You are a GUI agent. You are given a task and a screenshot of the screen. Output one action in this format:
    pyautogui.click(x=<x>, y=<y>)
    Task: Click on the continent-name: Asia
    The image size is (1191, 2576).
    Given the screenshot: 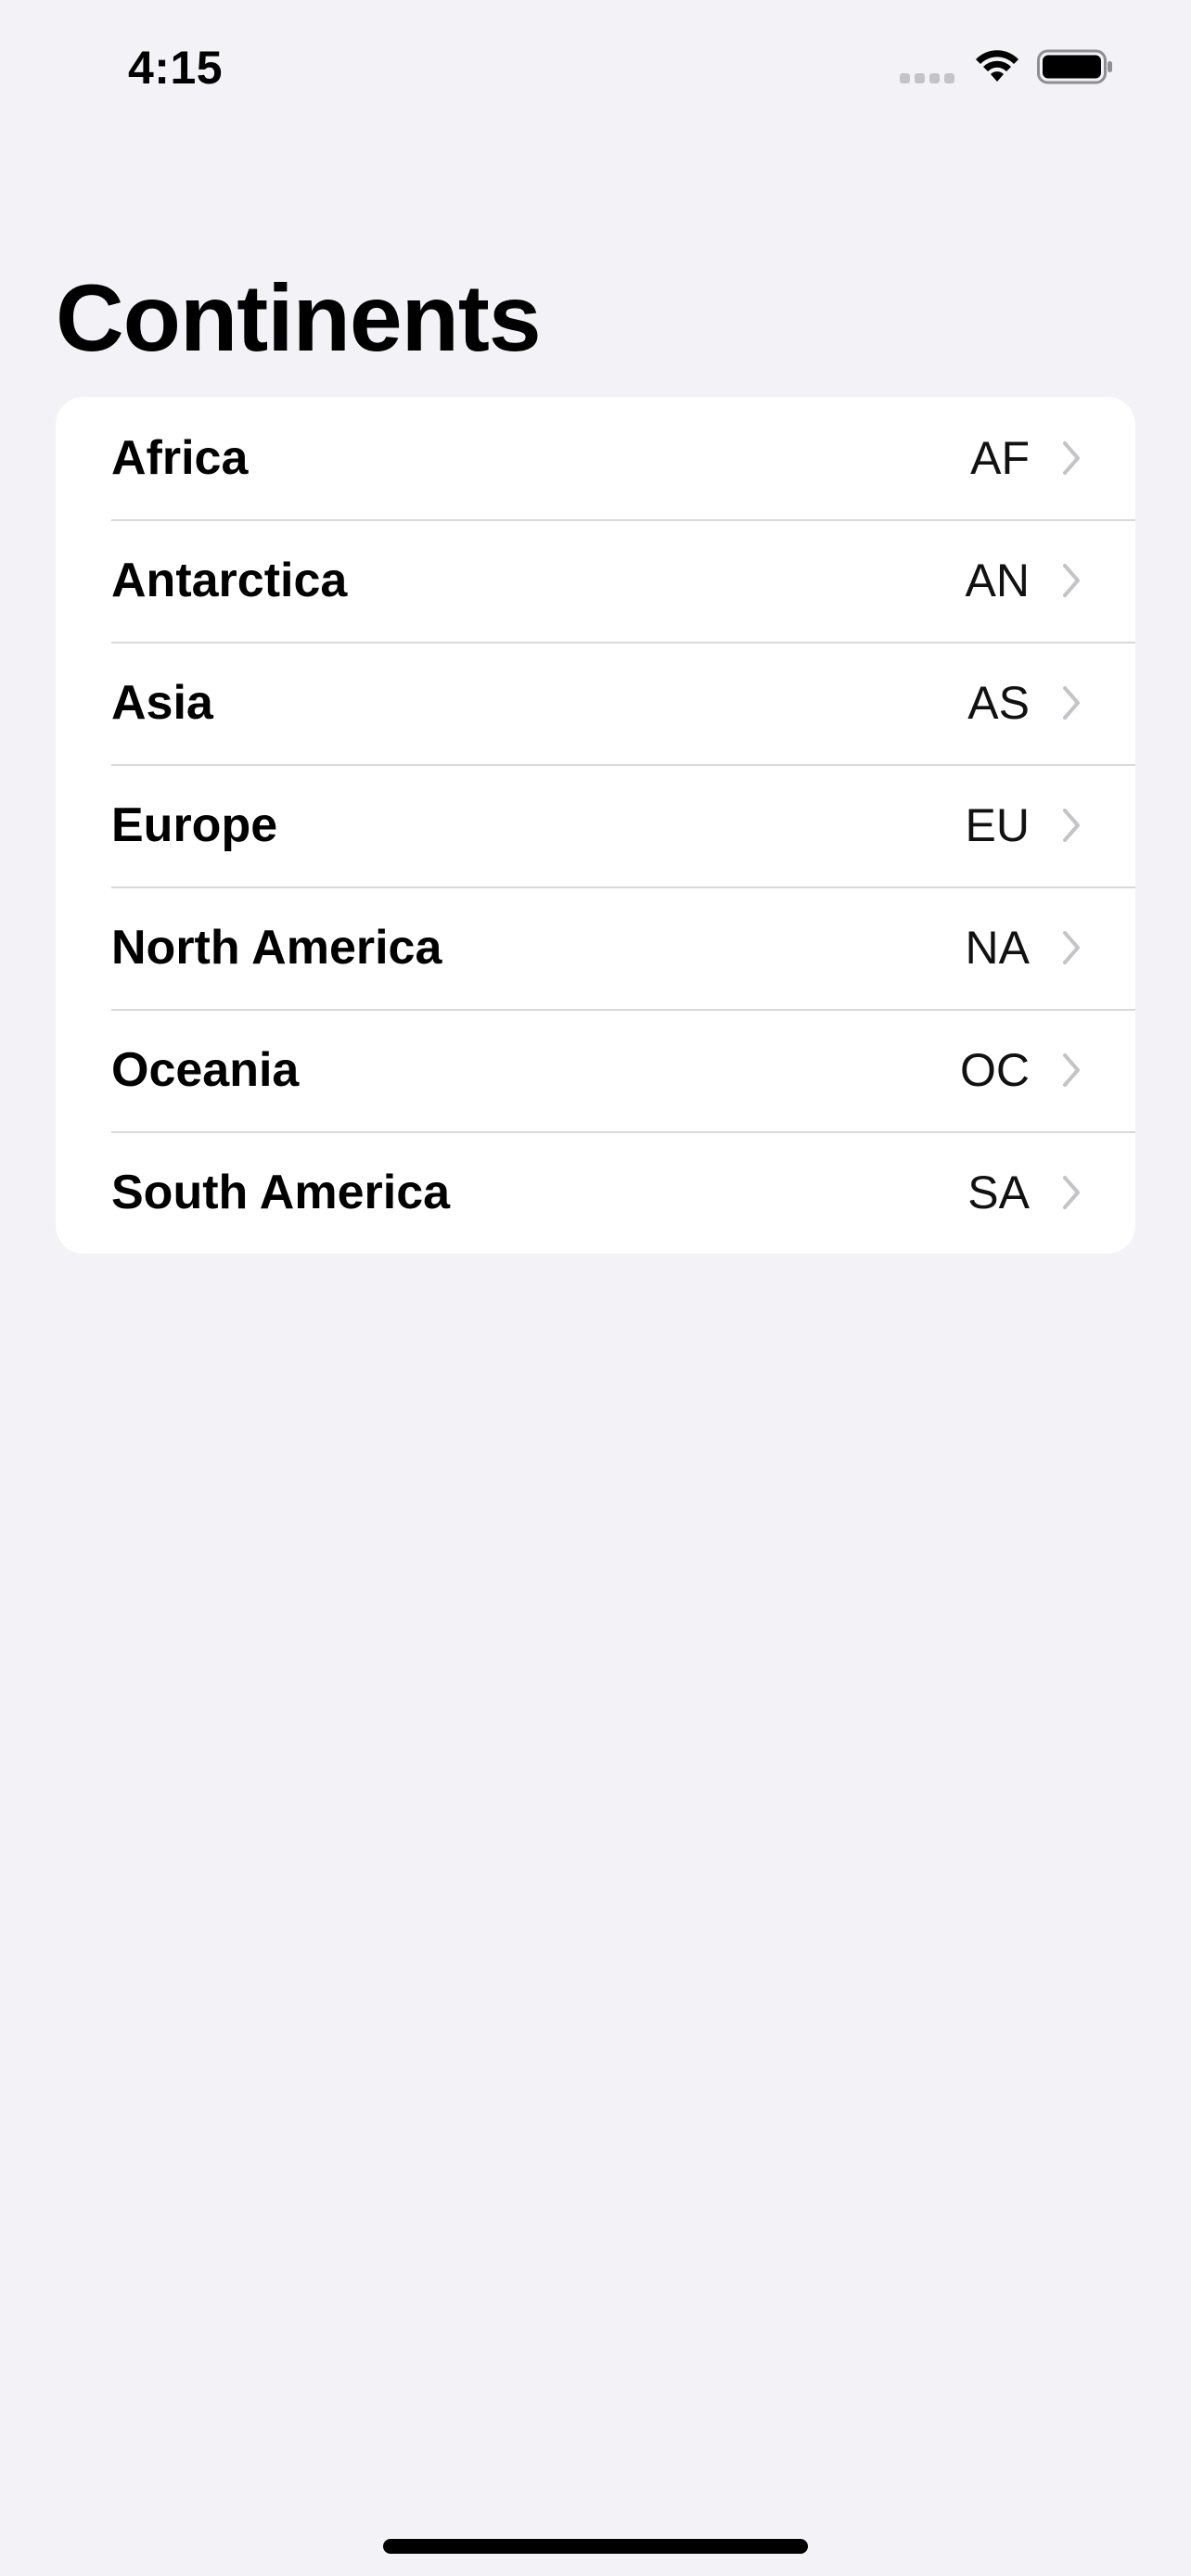 What is the action you would take?
    pyautogui.click(x=162, y=703)
    